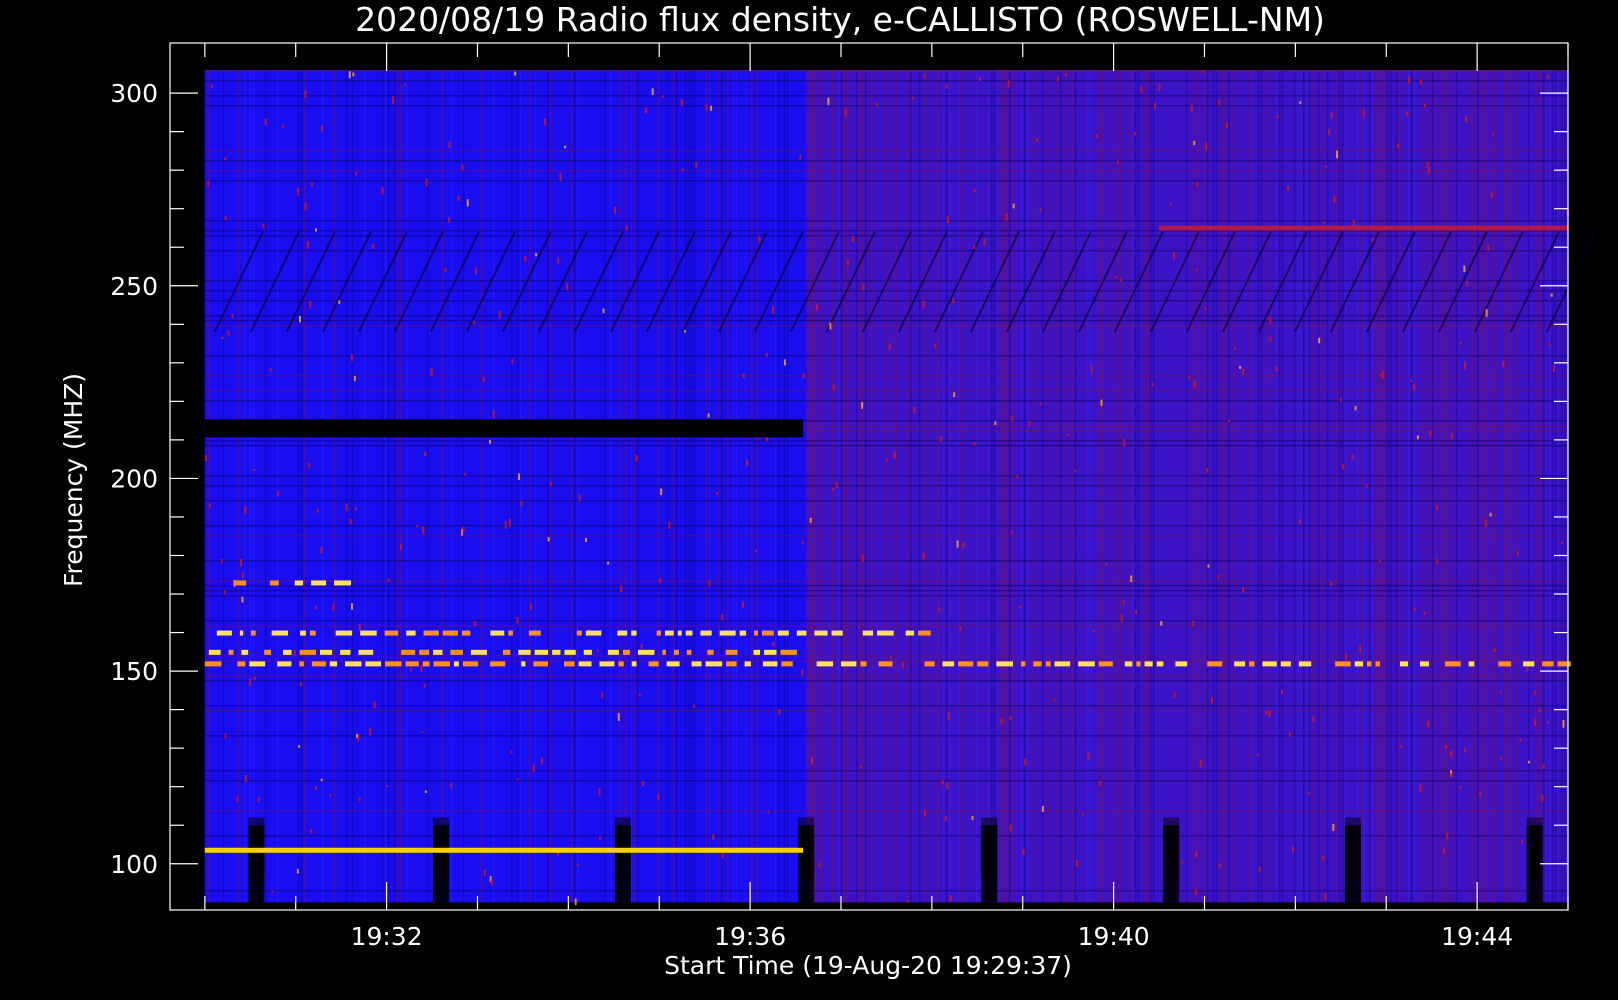 The height and width of the screenshot is (1000, 1618). What do you see at coordinates (1477, 936) in the screenshot?
I see `x-tick-label: 19:44` at bounding box center [1477, 936].